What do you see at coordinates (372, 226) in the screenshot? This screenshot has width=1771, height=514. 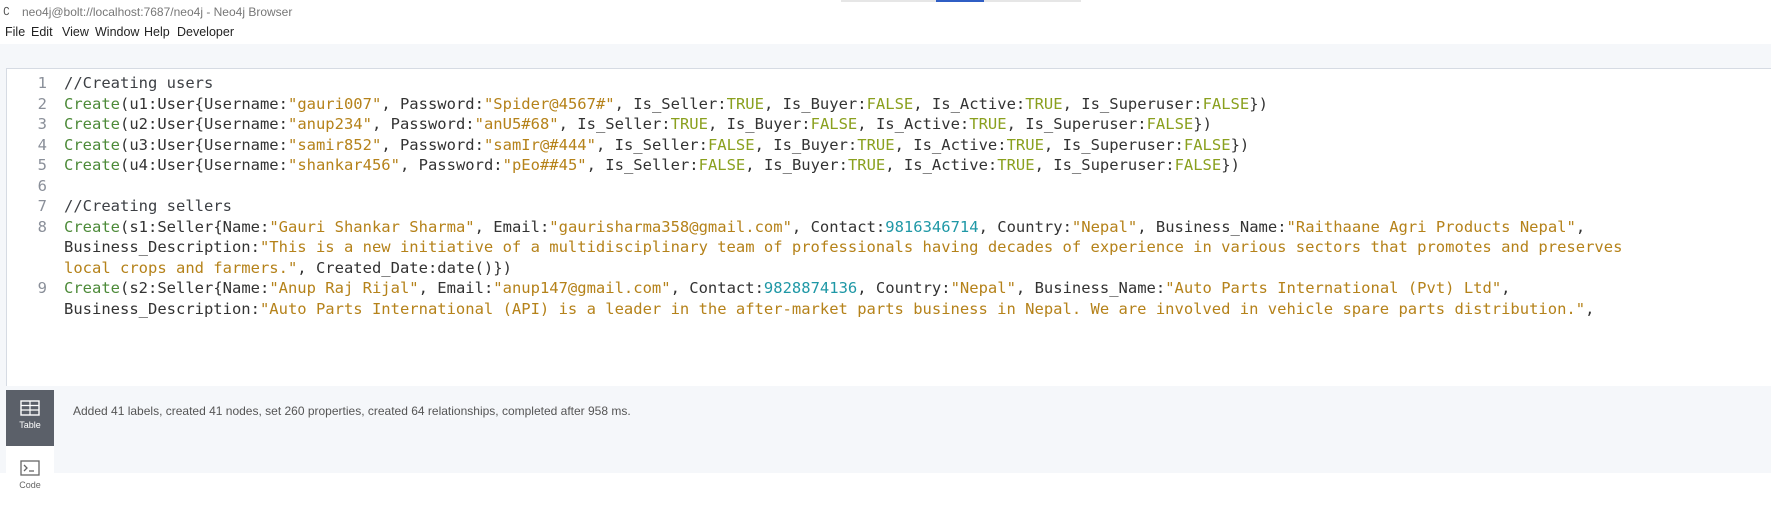 I see `code-token: "Gauri Shankar Sharma"` at bounding box center [372, 226].